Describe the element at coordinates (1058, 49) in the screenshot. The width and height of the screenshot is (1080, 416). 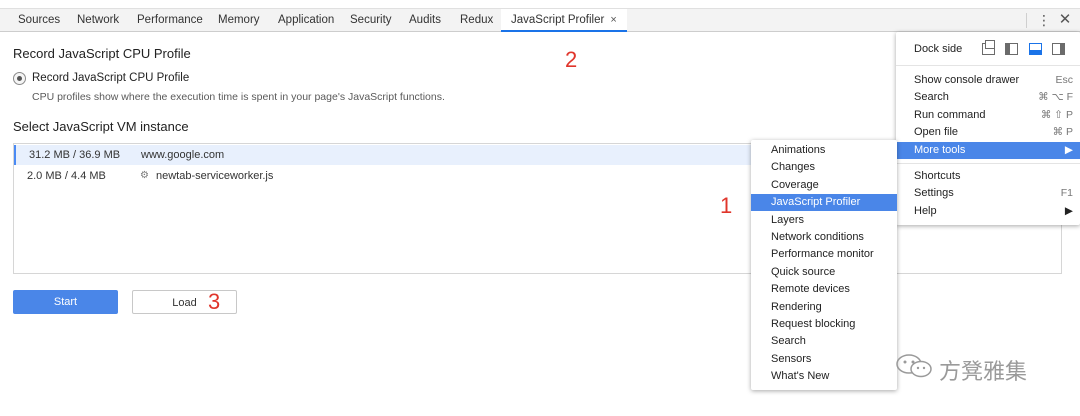
I see `dock-right-icon` at that location.